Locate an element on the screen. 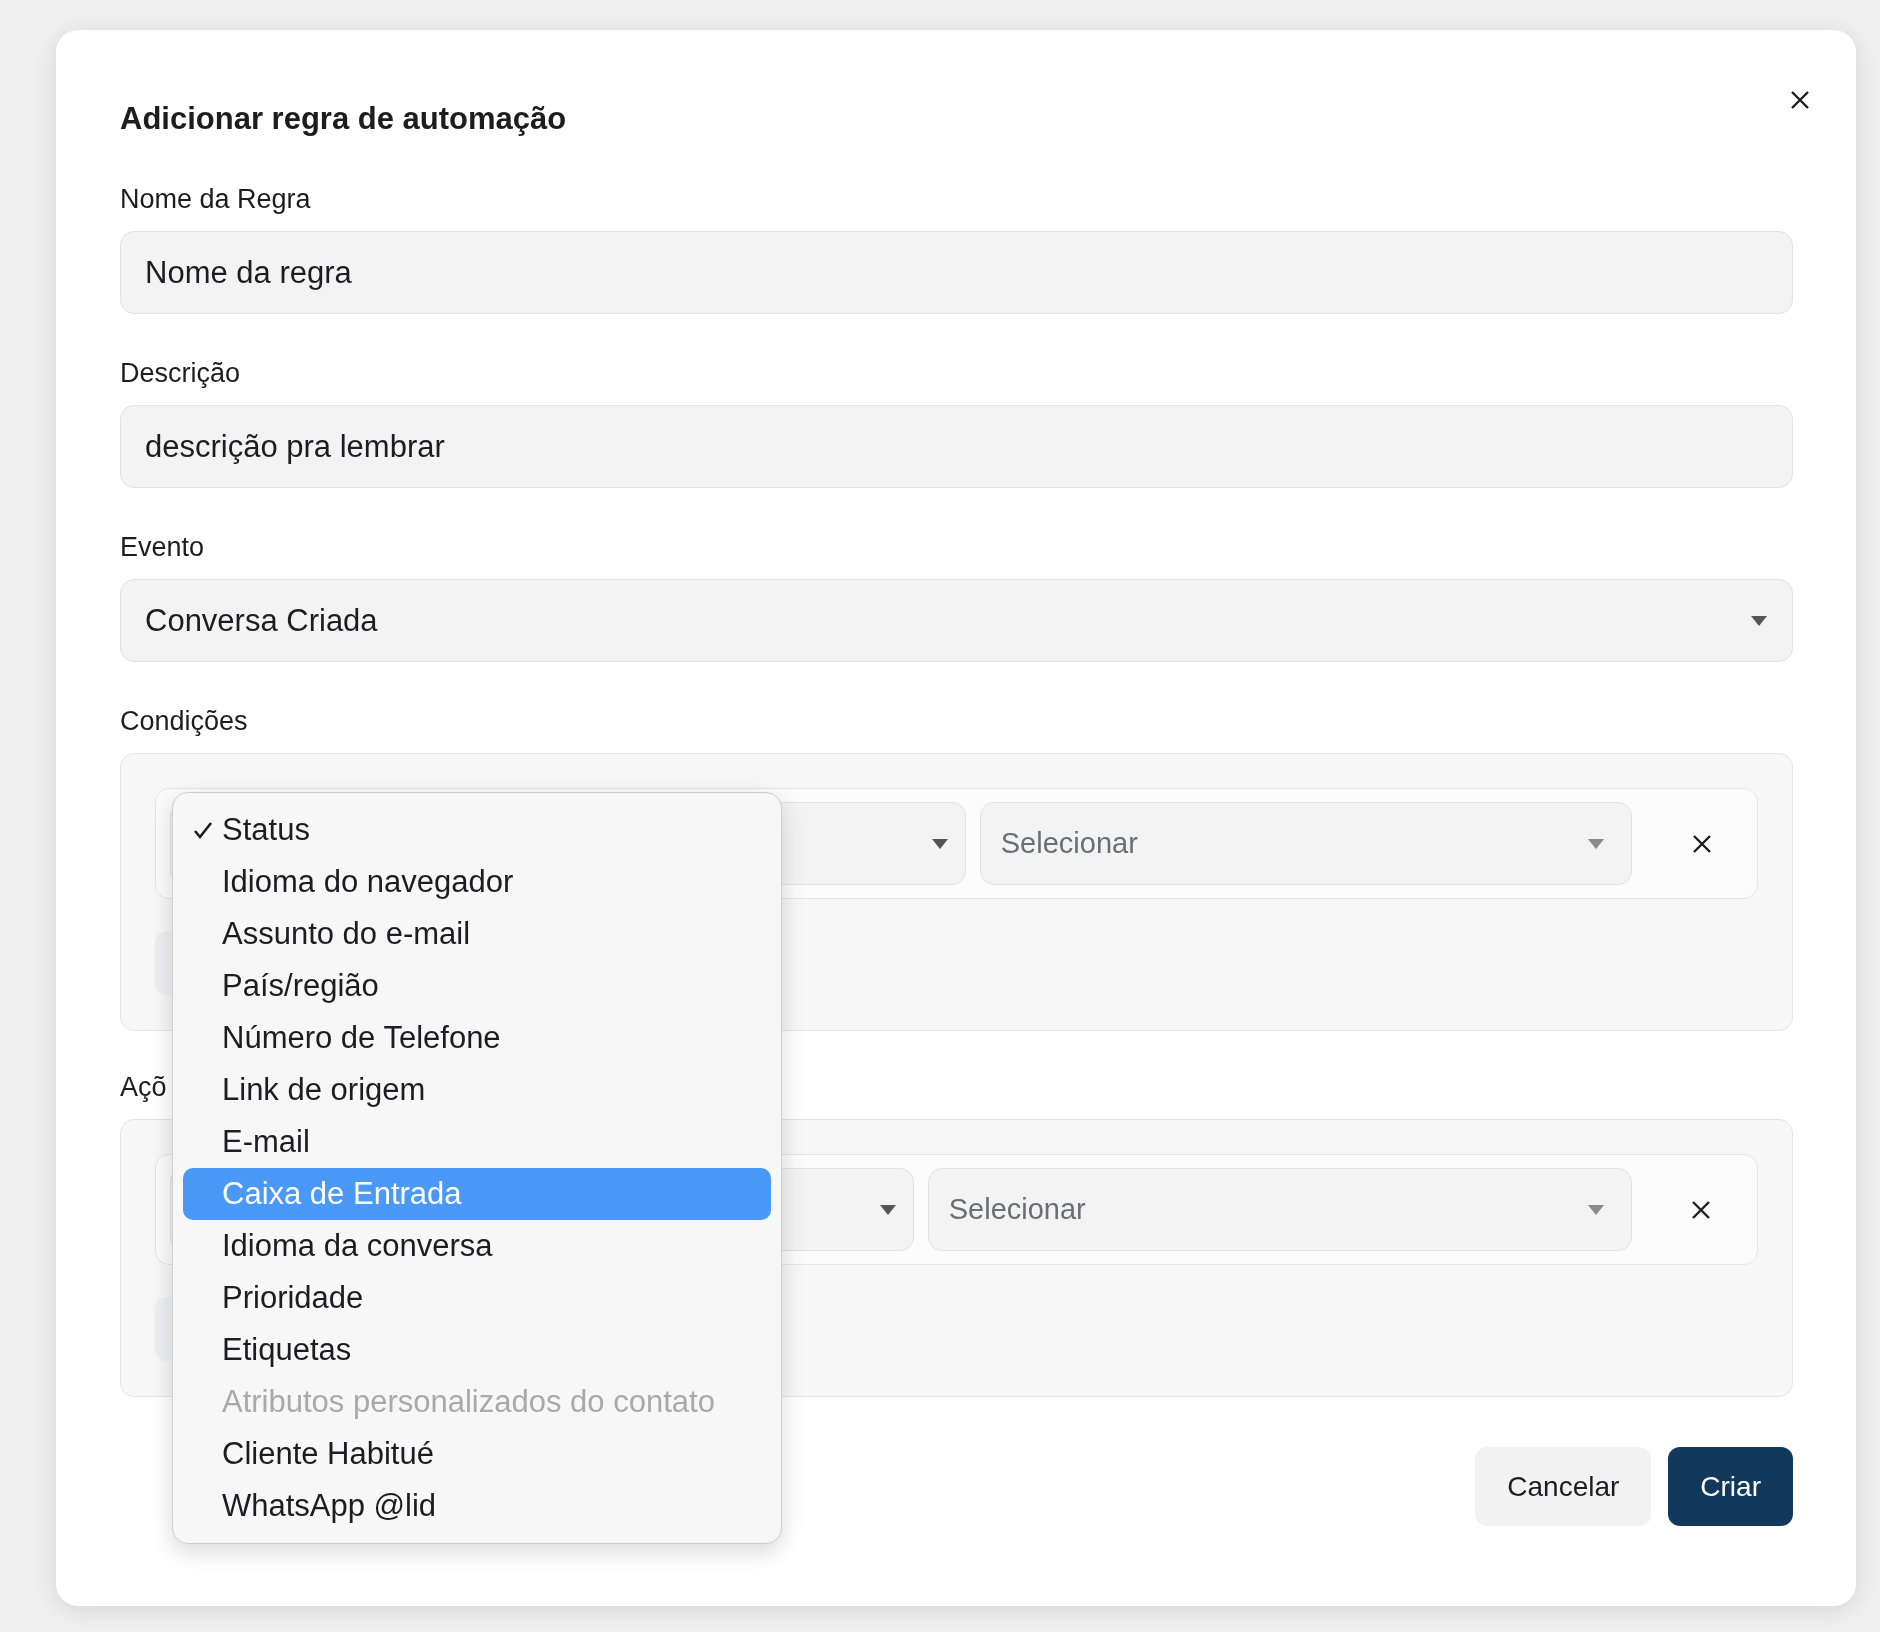 This screenshot has width=1880, height=1632. menu-option: Atributos personalizados do contato is located at coordinates (477, 1402).